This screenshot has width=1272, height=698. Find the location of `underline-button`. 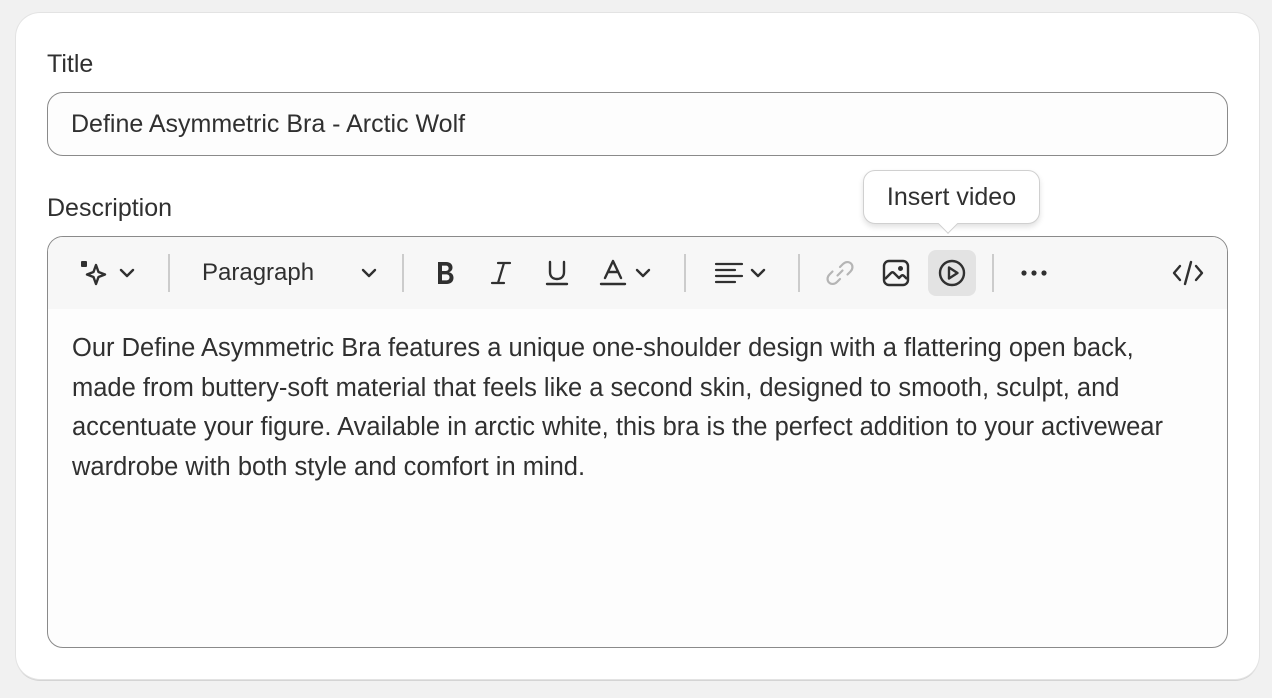

underline-button is located at coordinates (557, 273).